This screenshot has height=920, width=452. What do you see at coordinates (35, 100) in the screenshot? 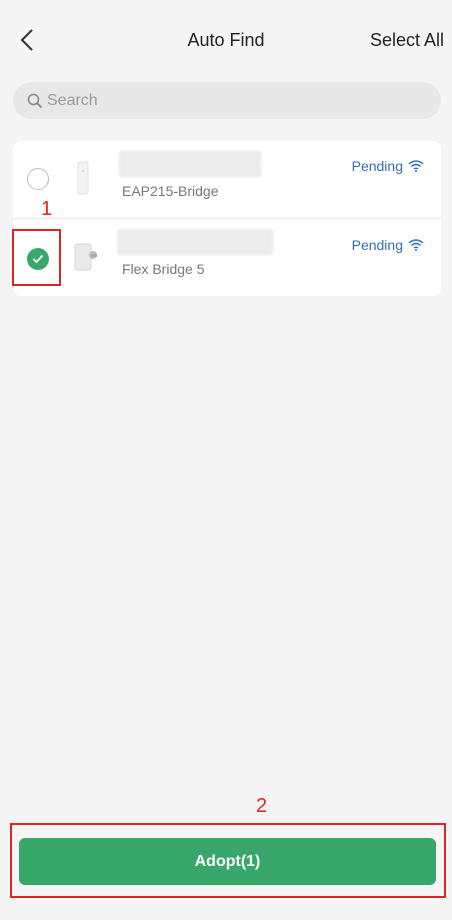
I see `search-icon` at bounding box center [35, 100].